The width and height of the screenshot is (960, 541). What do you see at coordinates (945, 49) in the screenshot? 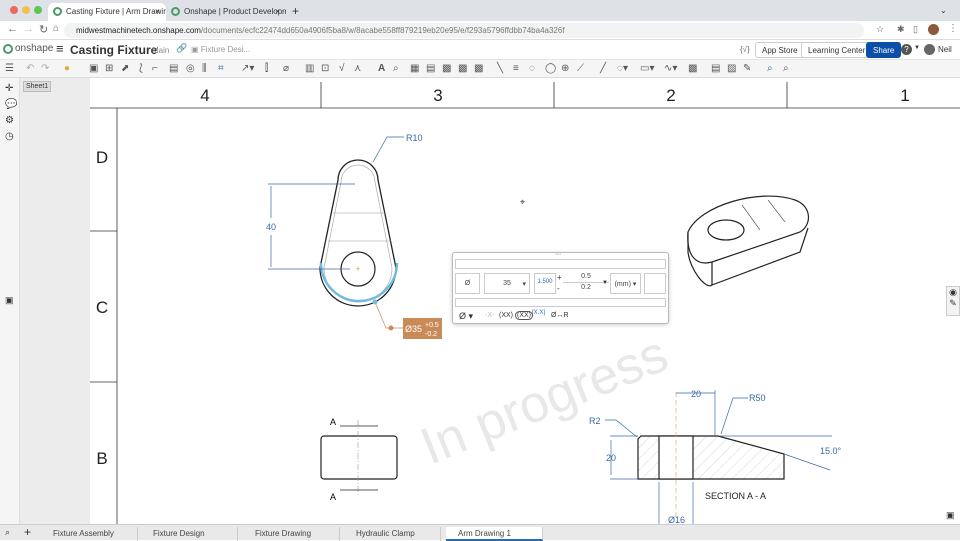
I see `user-name: Neil` at bounding box center [945, 49].